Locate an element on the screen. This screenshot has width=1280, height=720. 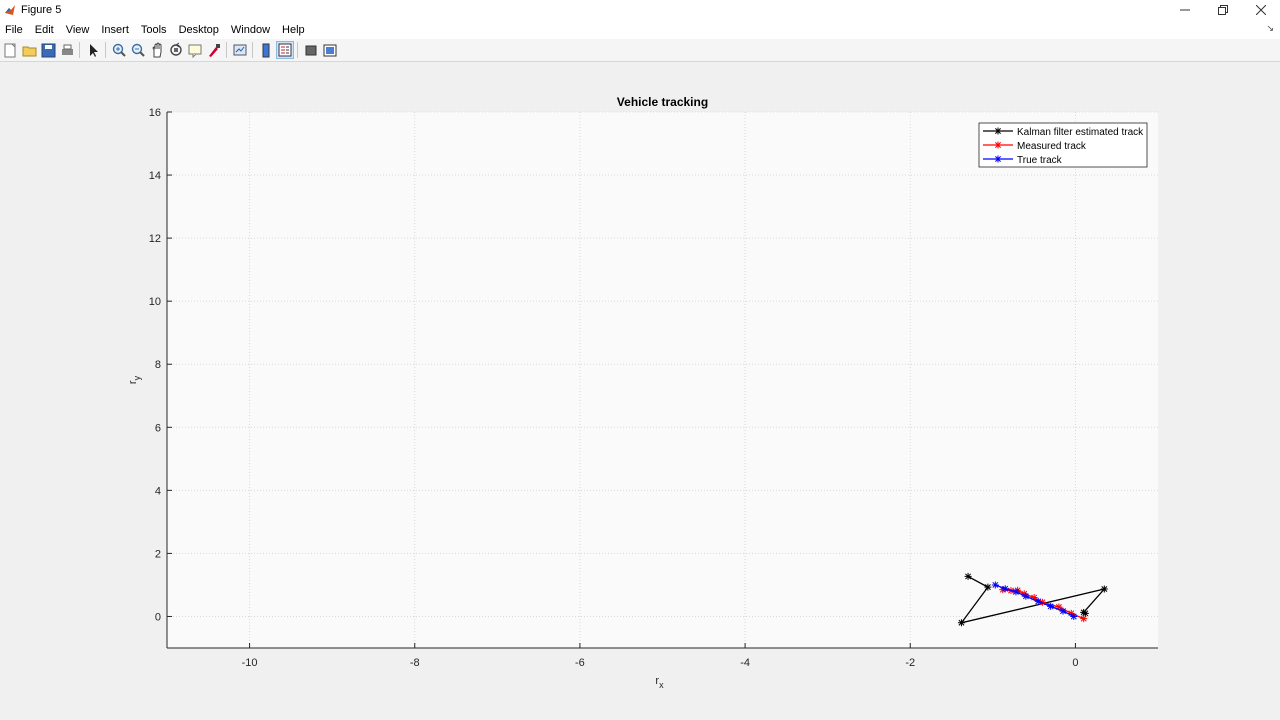
hide-plot-tools-icon is located at coordinates (311, 50).